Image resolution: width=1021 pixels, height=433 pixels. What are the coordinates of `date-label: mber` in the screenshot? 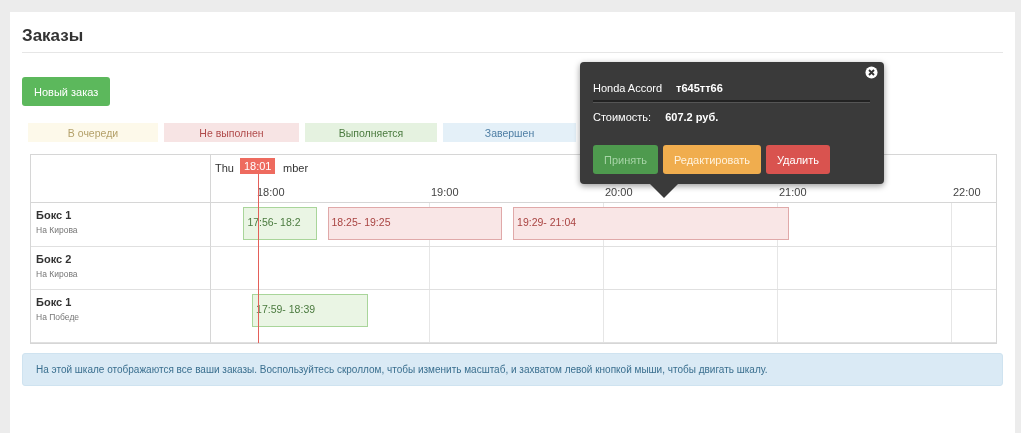 It's located at (296, 168).